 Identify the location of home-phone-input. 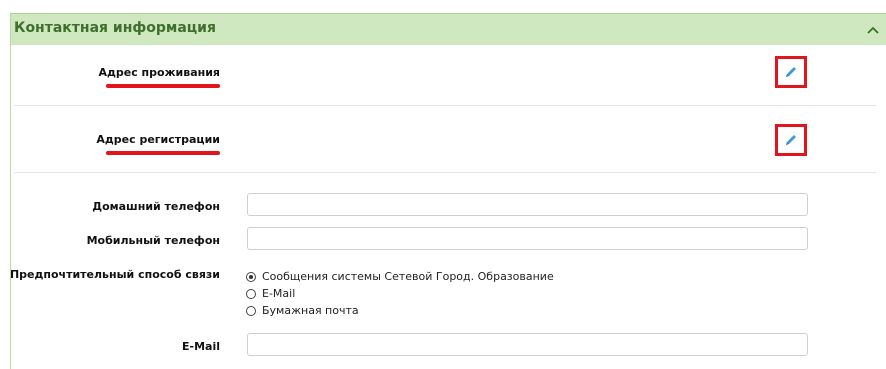
(527, 204).